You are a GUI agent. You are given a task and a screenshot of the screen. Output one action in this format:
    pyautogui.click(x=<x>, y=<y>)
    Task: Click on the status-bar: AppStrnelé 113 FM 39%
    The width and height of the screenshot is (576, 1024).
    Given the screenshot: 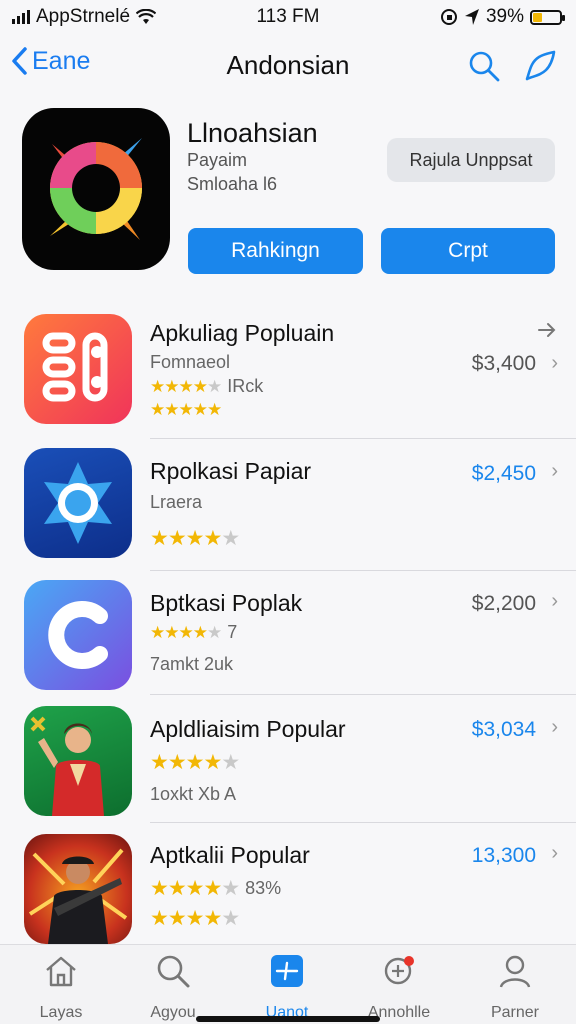 What is the action you would take?
    pyautogui.click(x=288, y=17)
    